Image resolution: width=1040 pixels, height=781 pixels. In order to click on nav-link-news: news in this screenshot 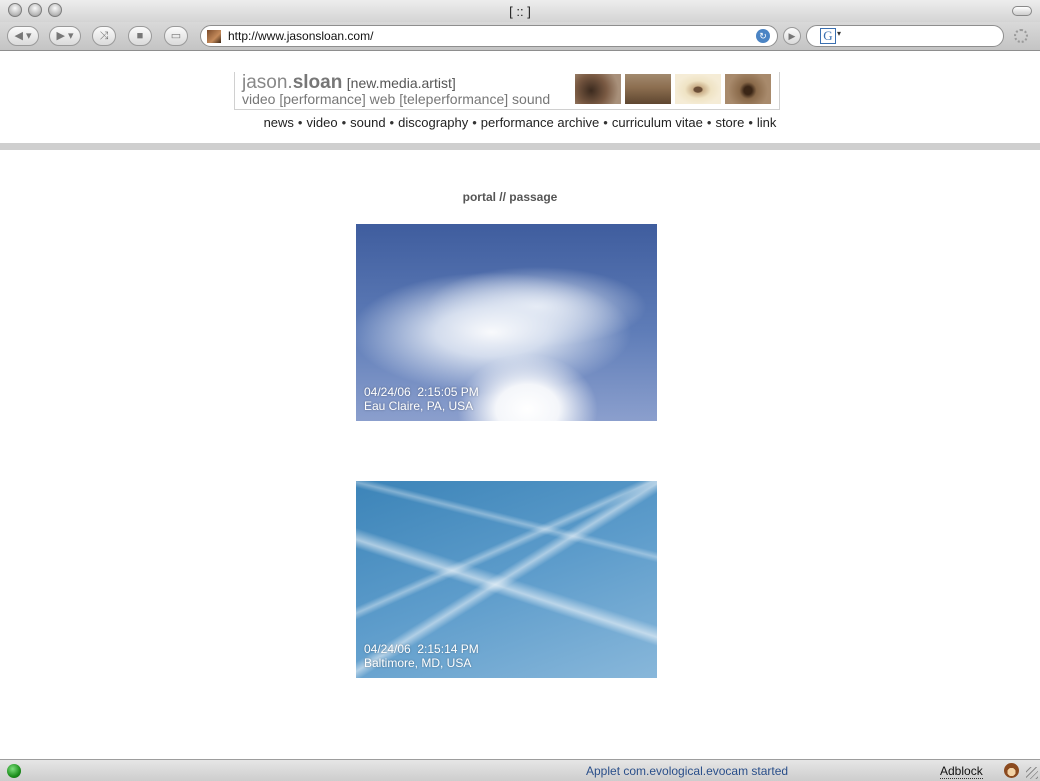, I will do `click(279, 122)`.